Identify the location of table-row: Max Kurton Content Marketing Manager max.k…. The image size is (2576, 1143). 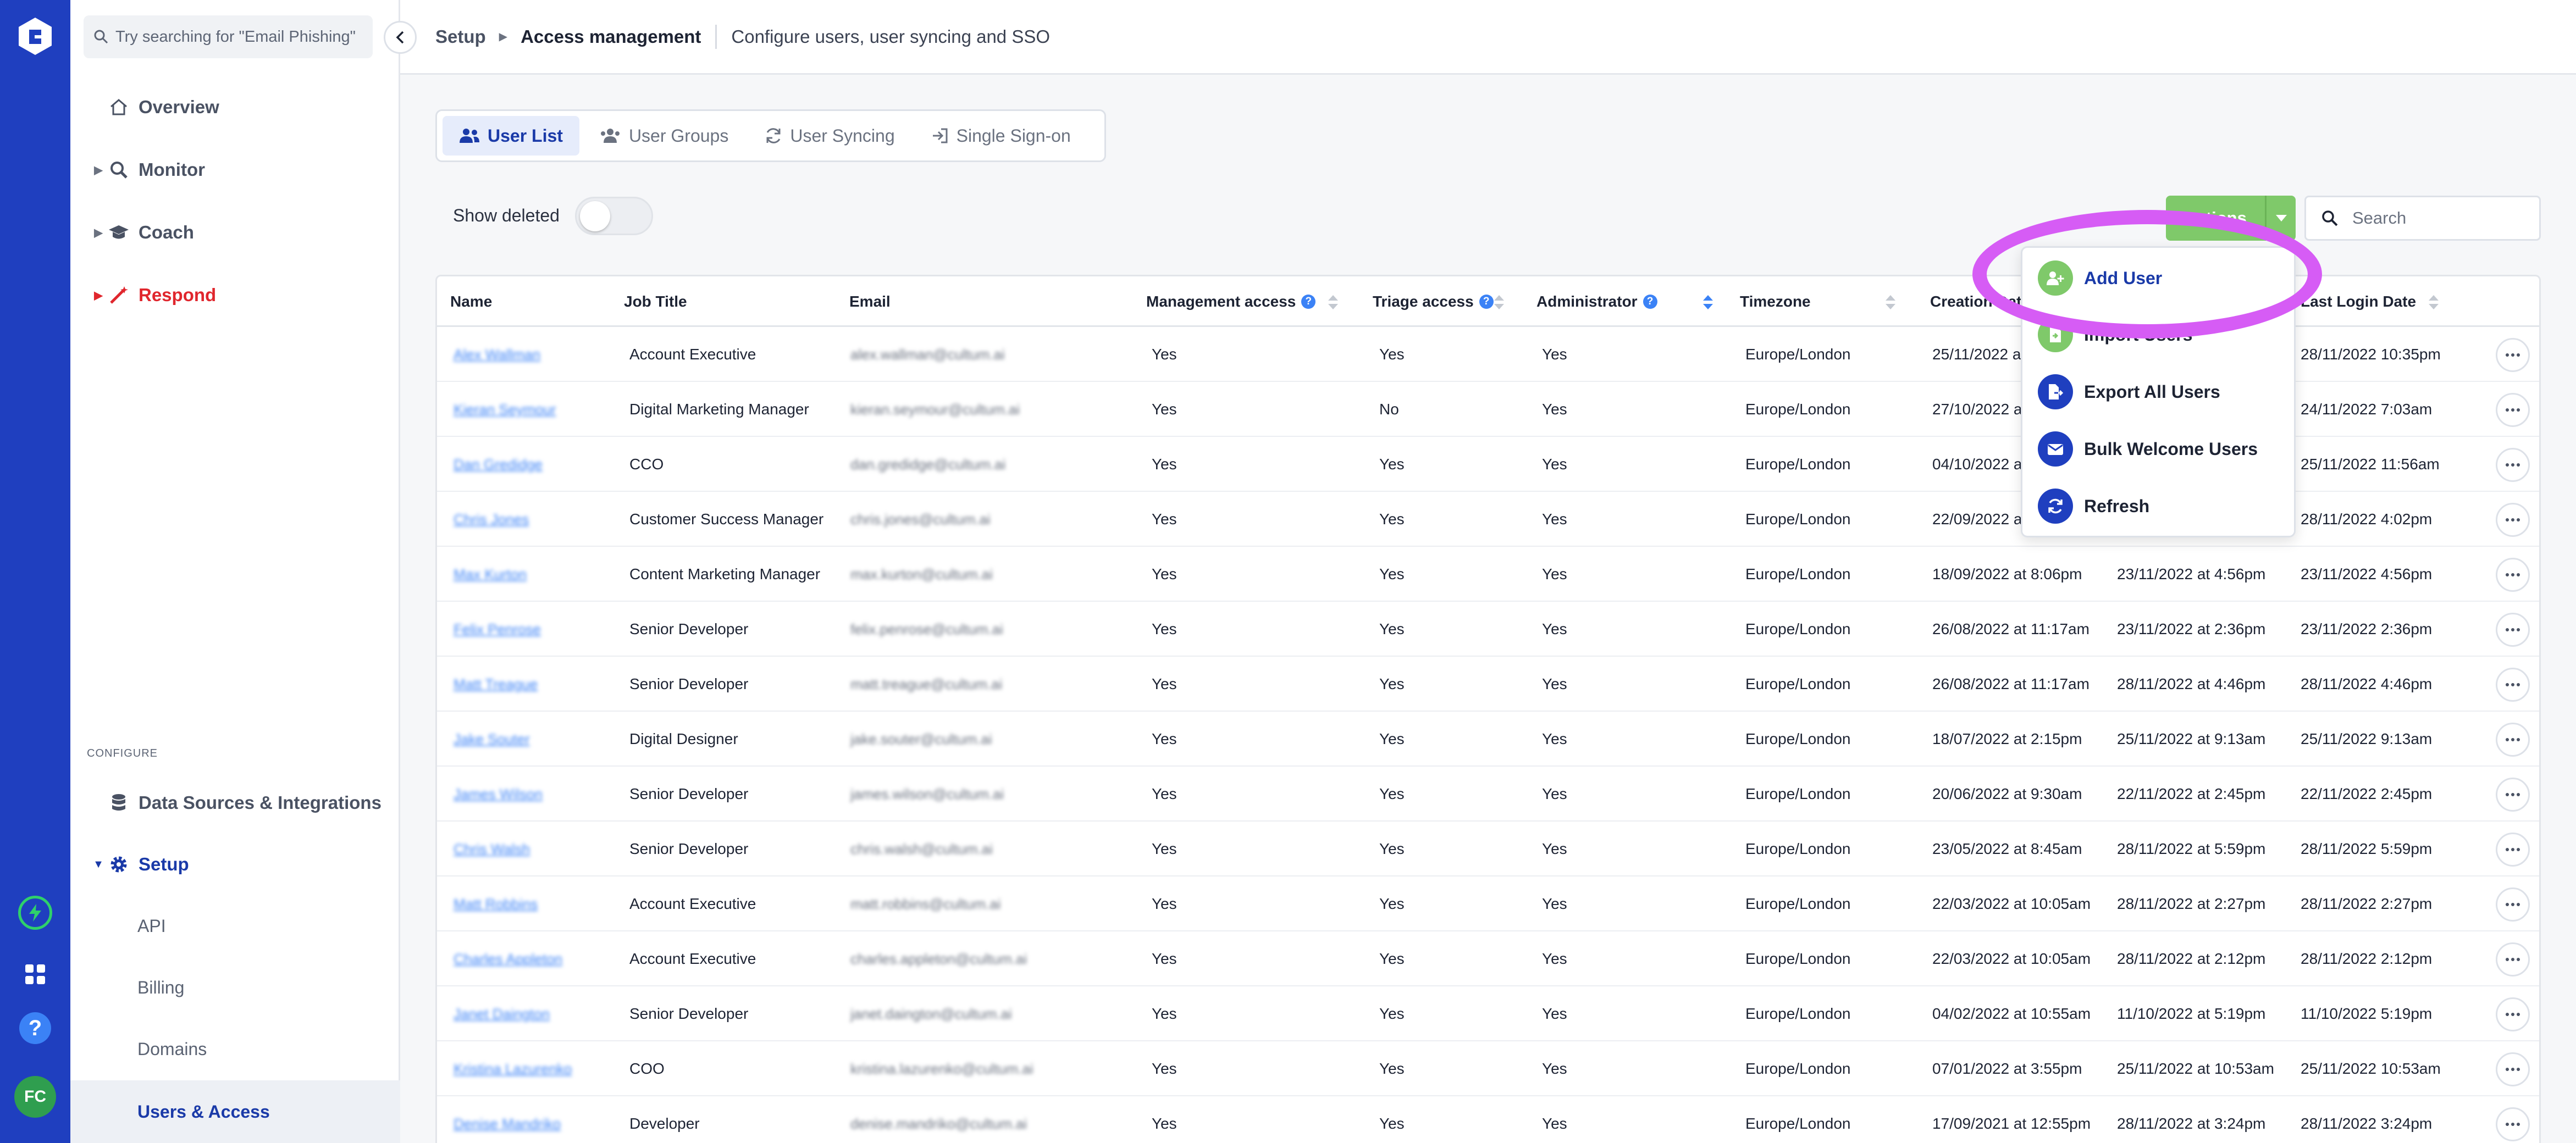
(1488, 574).